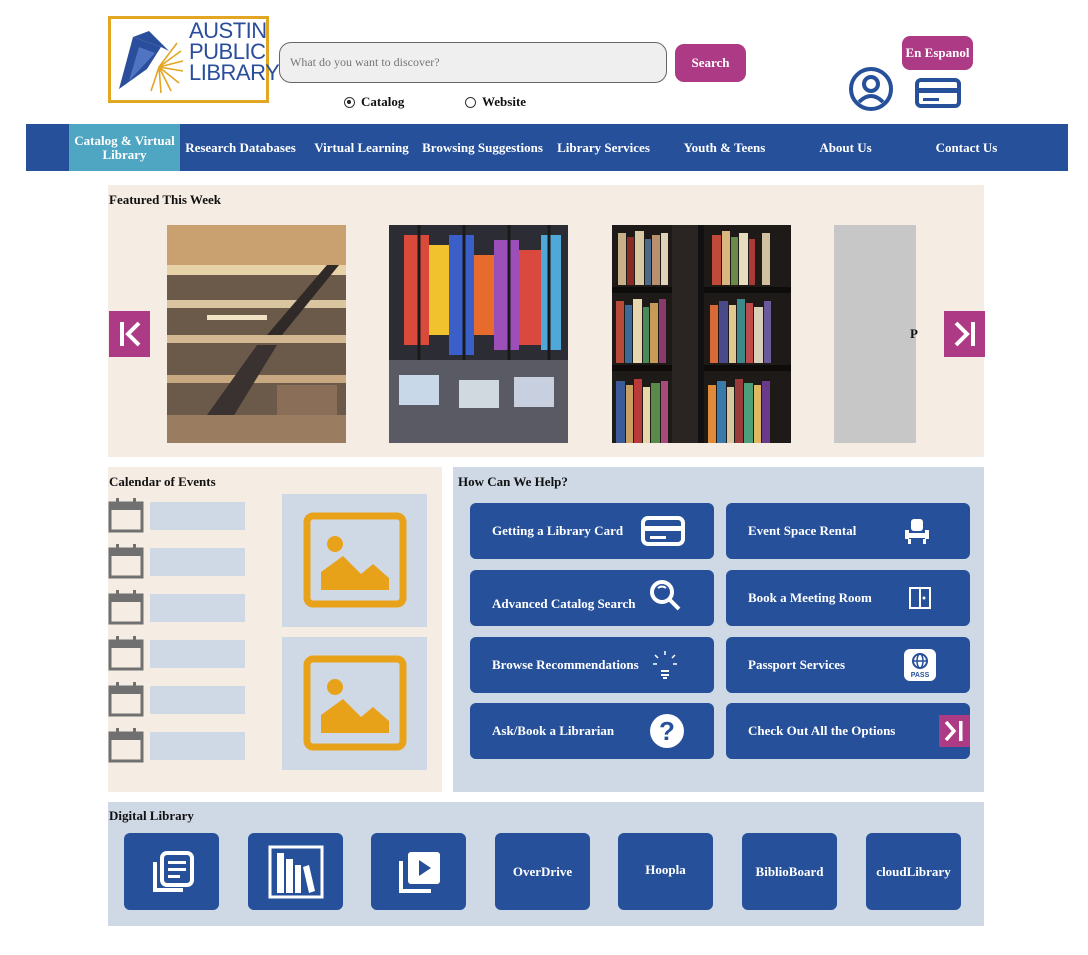 The width and height of the screenshot is (1088, 955). I want to click on bookshelf-icon, so click(295, 871).